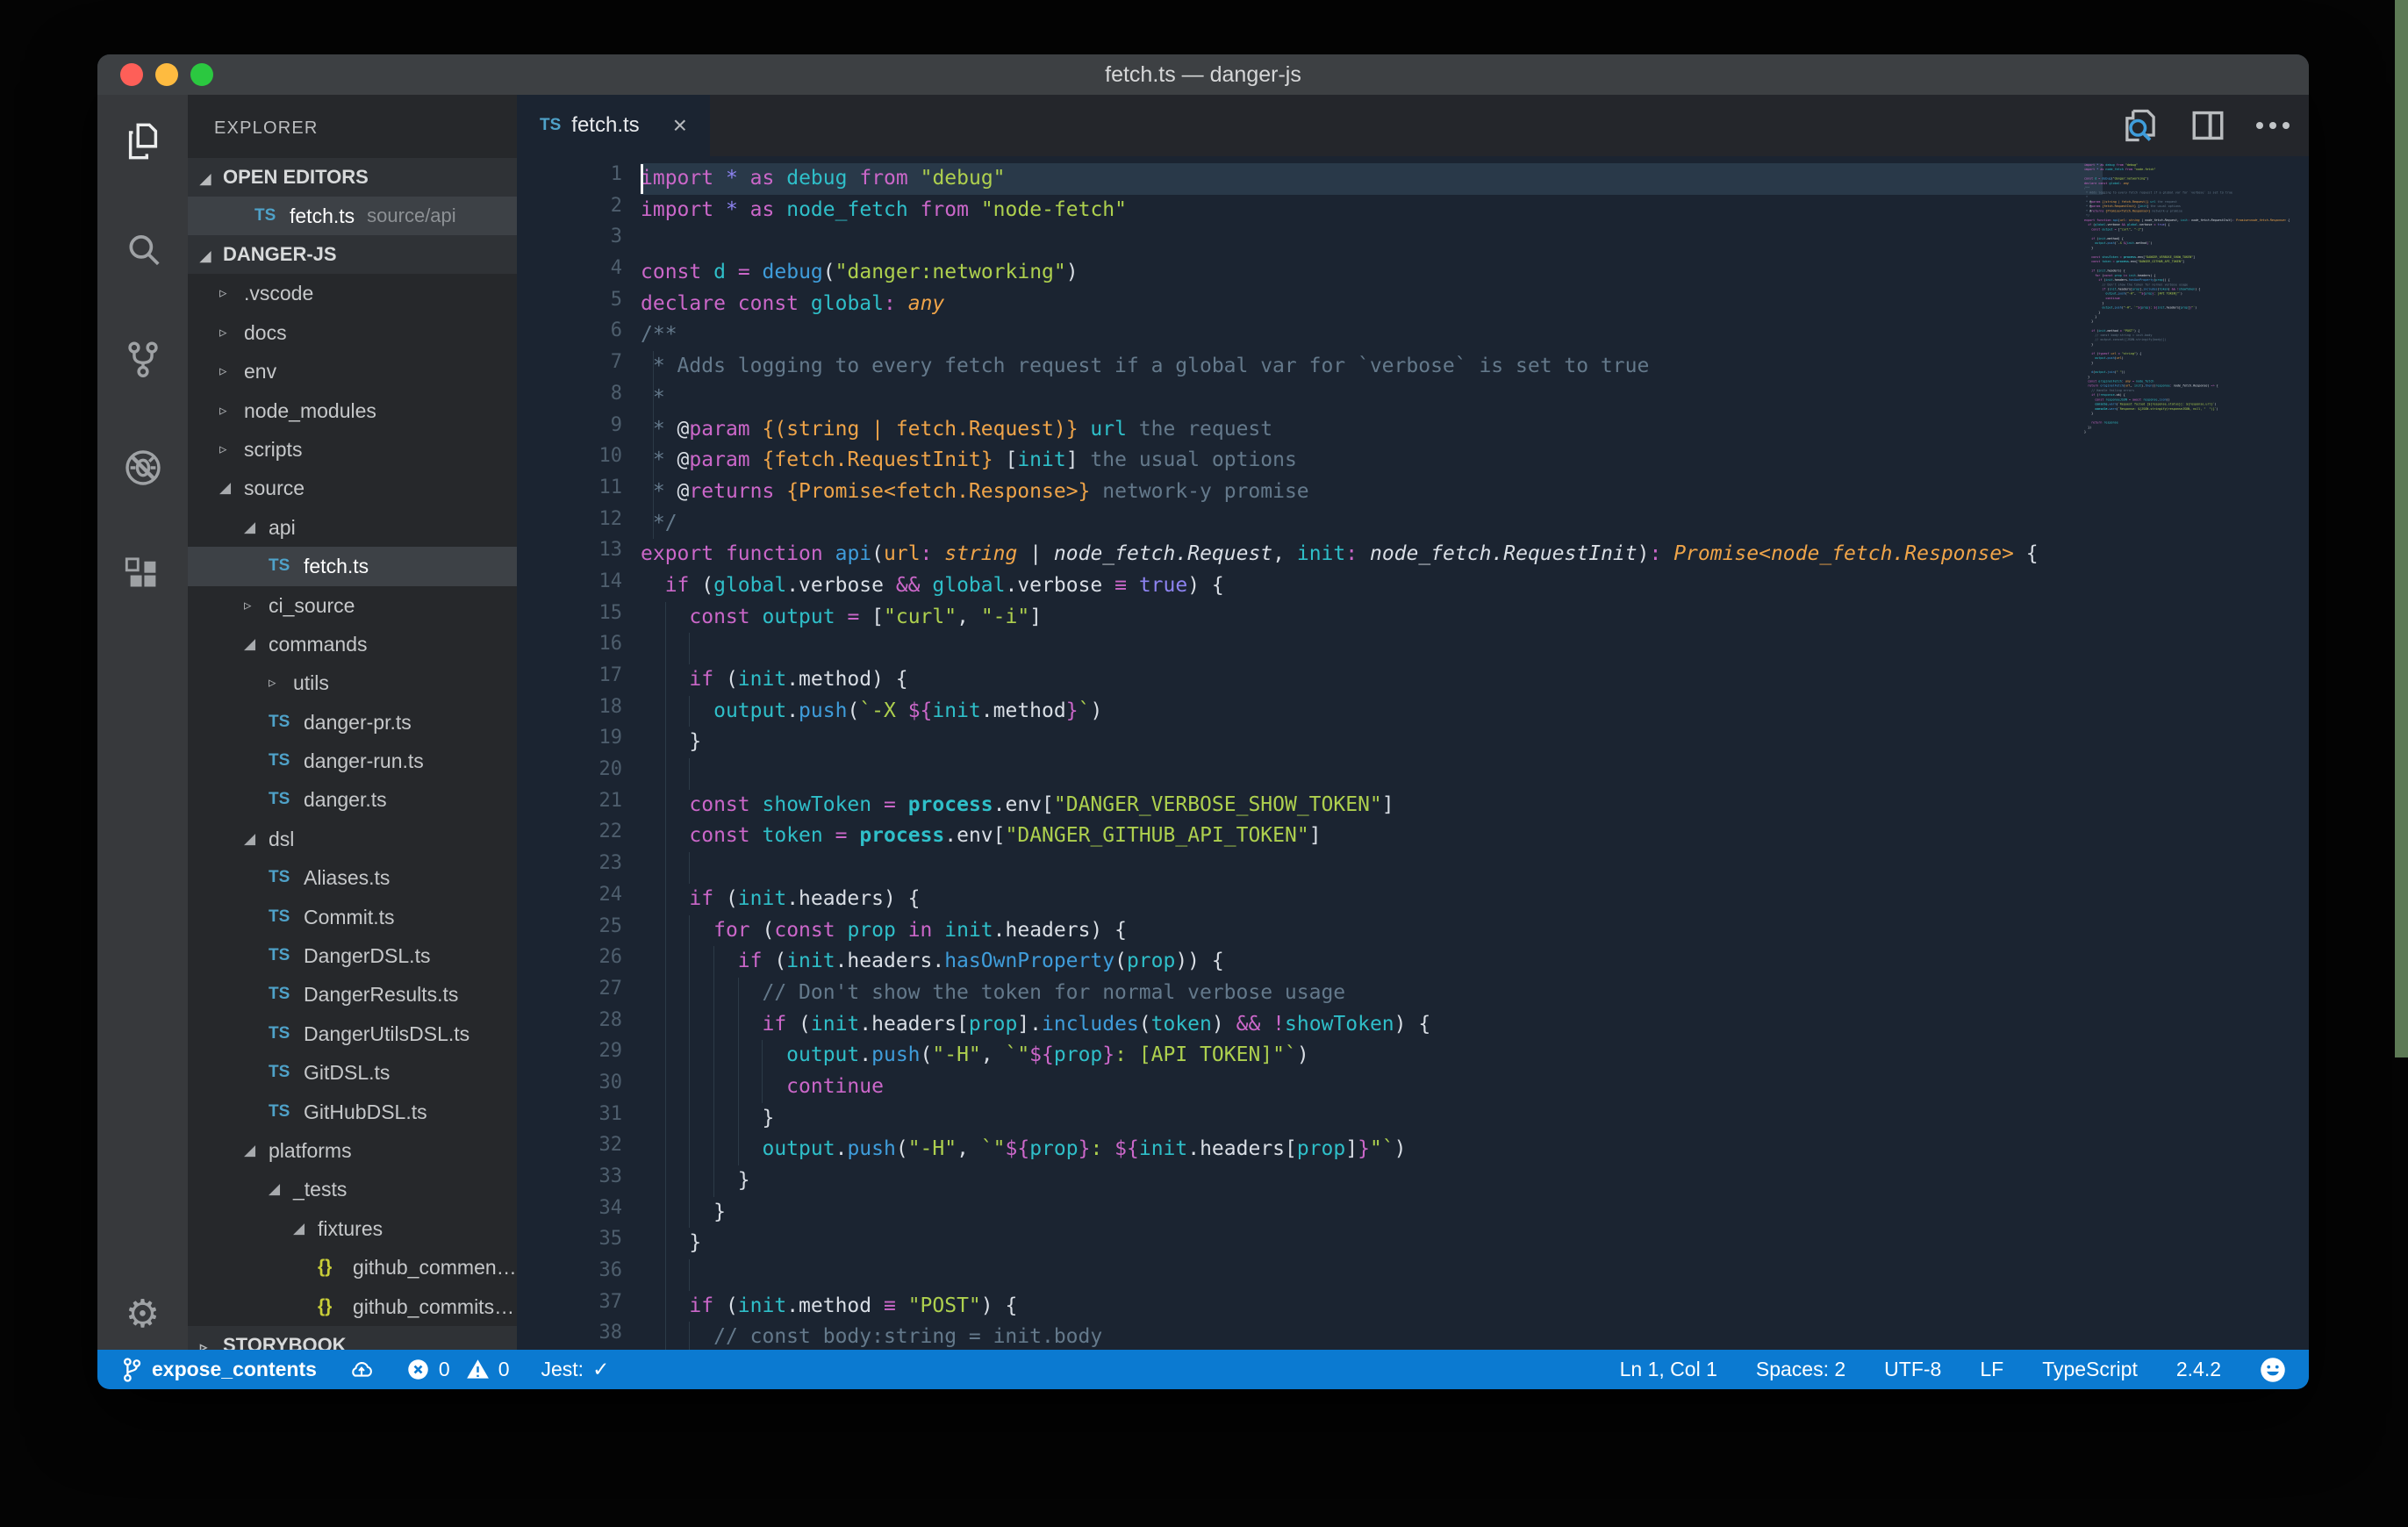 Image resolution: width=2408 pixels, height=1527 pixels. I want to click on tree-item-danger-pr-ts: TS danger-pr.ts, so click(352, 722).